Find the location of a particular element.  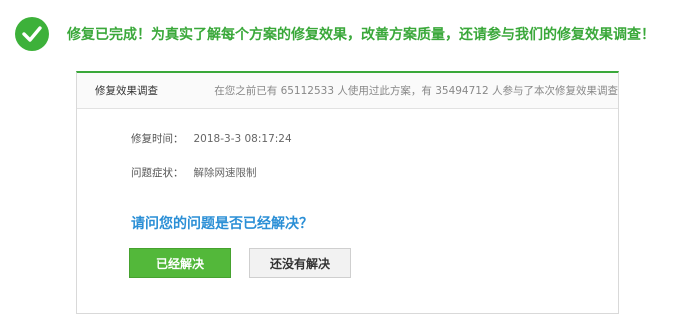

participants-count: 35494712 is located at coordinates (462, 91).